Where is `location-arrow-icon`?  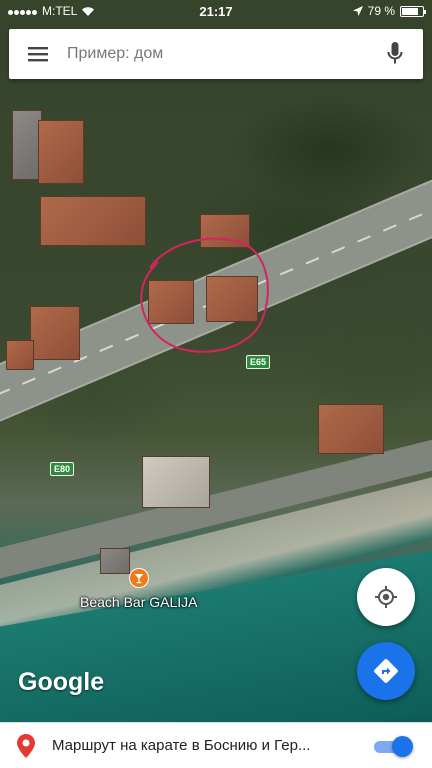 location-arrow-icon is located at coordinates (357, 11).